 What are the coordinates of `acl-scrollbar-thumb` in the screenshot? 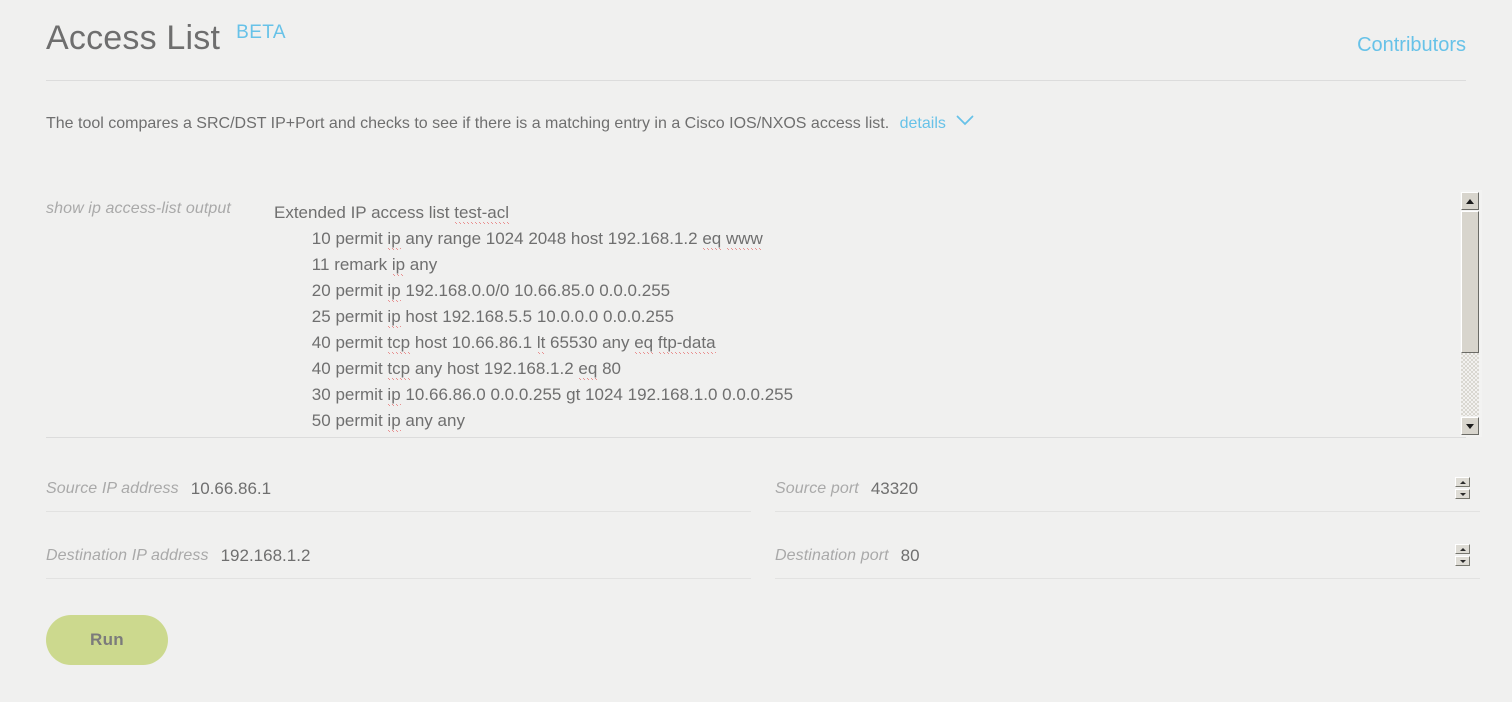 It's located at (1470, 282).